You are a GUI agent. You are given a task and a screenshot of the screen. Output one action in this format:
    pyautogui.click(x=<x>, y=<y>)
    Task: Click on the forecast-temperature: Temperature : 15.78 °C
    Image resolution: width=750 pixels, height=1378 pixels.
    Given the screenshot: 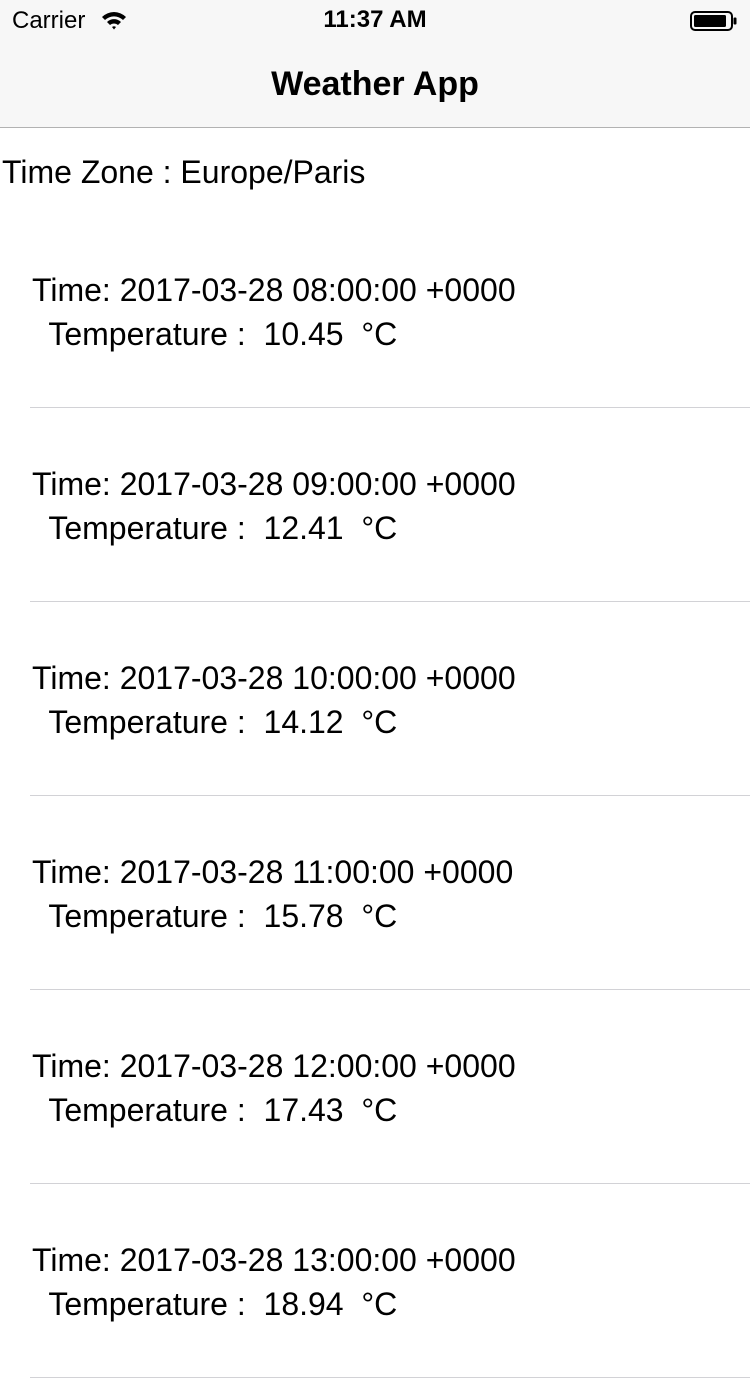 What is the action you would take?
    pyautogui.click(x=219, y=916)
    